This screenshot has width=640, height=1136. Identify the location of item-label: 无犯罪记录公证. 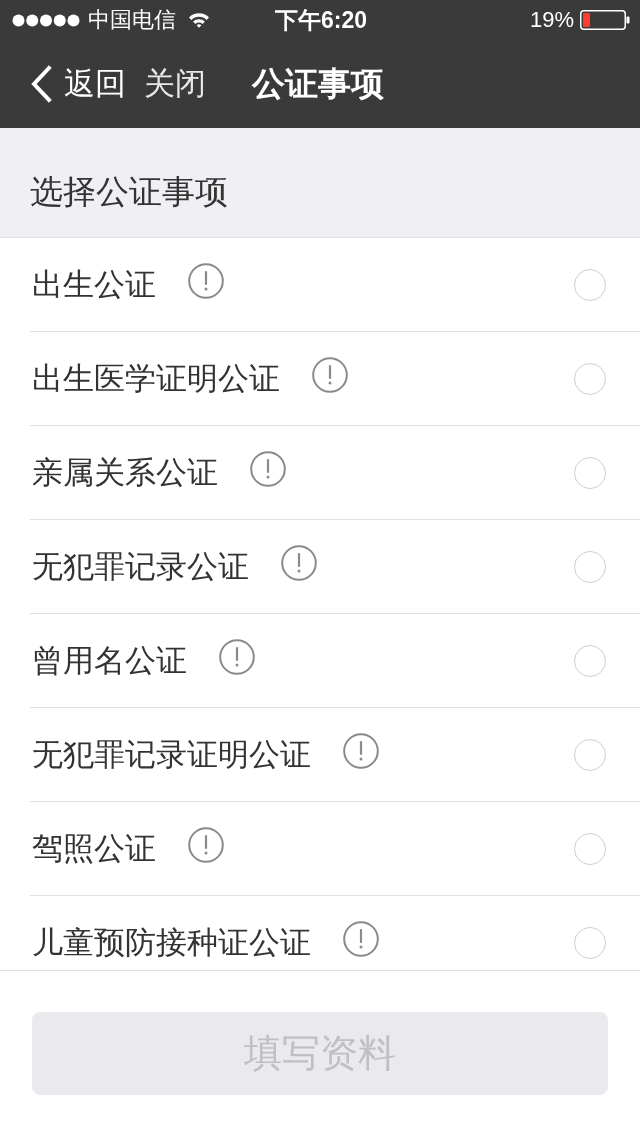
(140, 566).